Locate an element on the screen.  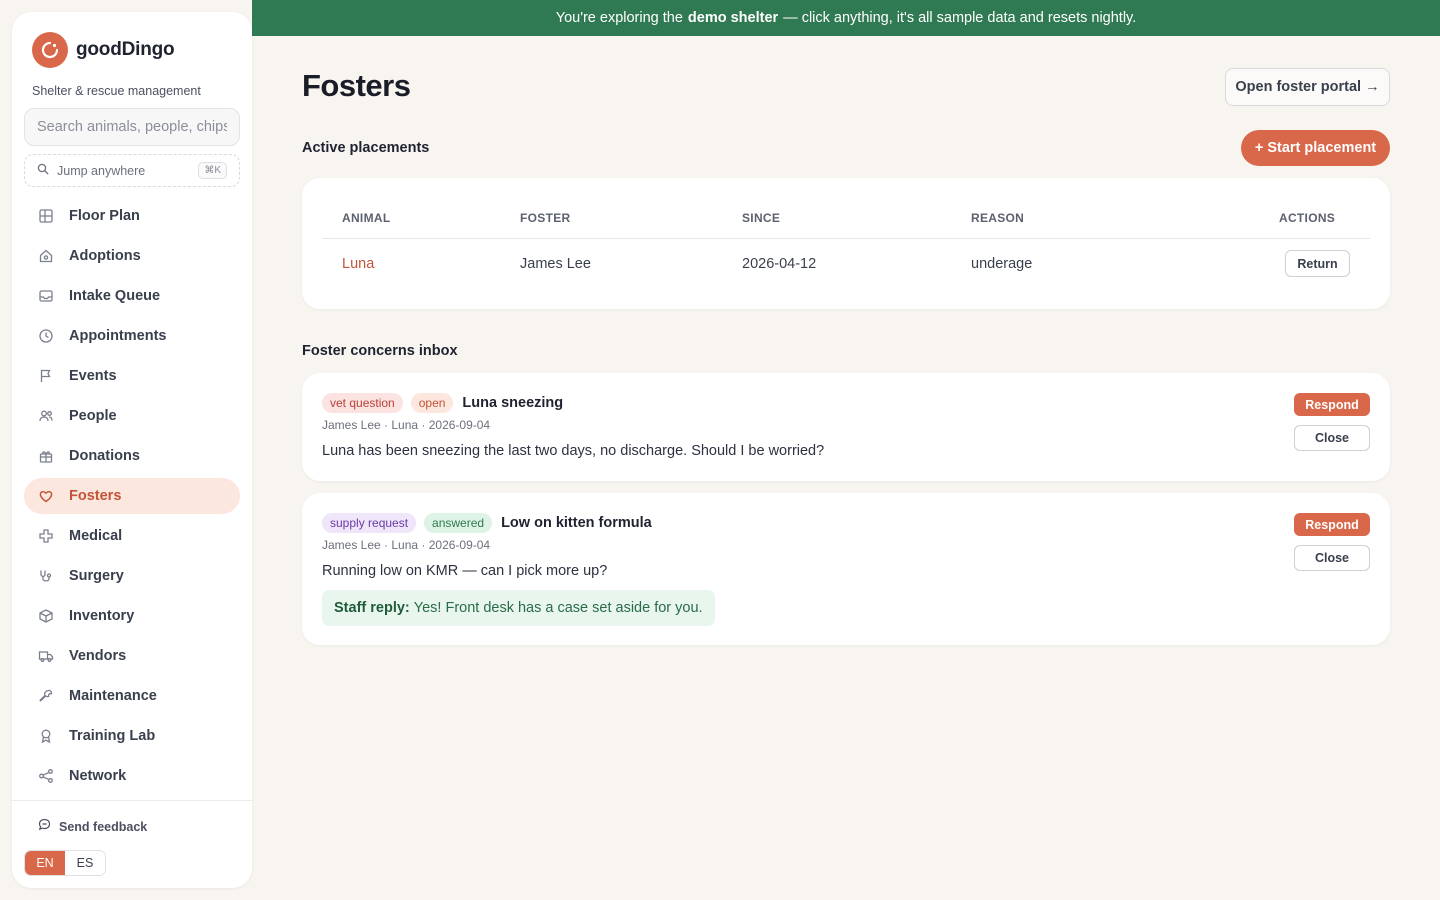
language-es-button: ES is located at coordinates (85, 863).